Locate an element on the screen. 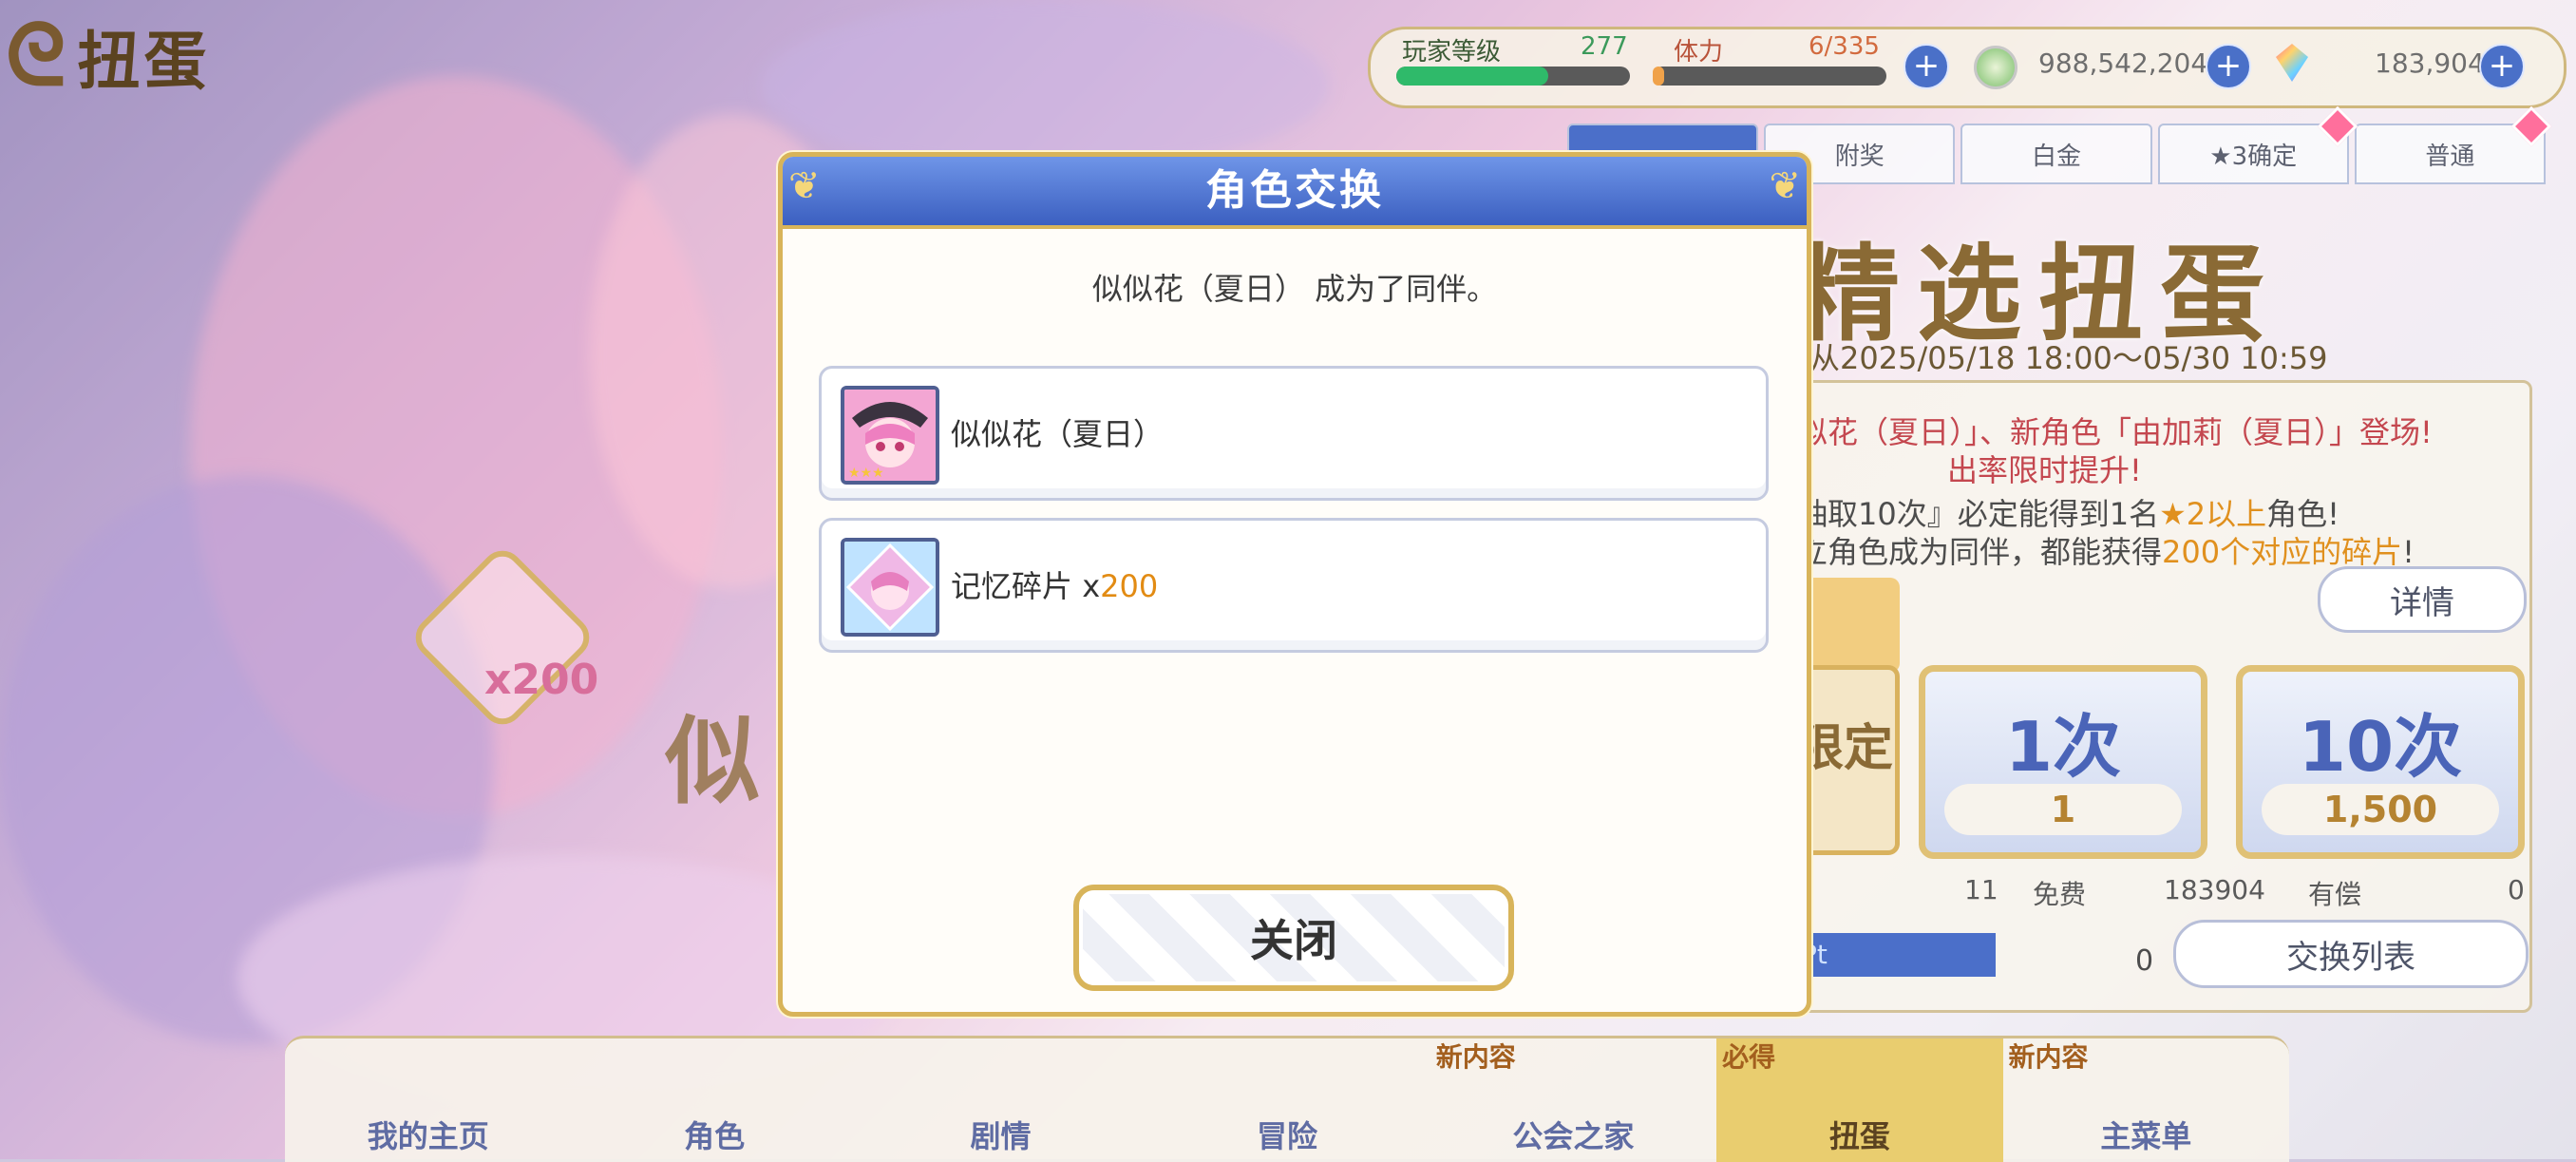  nav-story-label: 剧情 is located at coordinates (1001, 1136).